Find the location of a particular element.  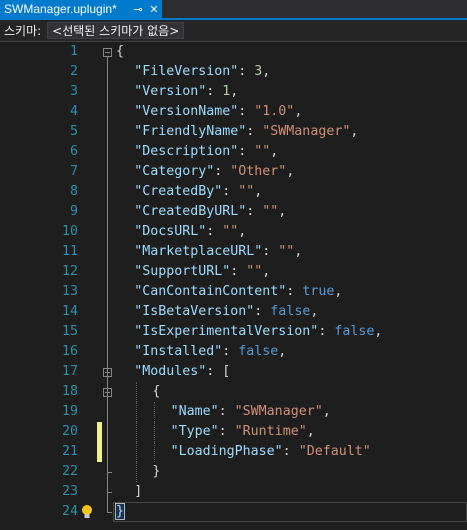

code-line: 17 "Modules": [ is located at coordinates (233, 372).